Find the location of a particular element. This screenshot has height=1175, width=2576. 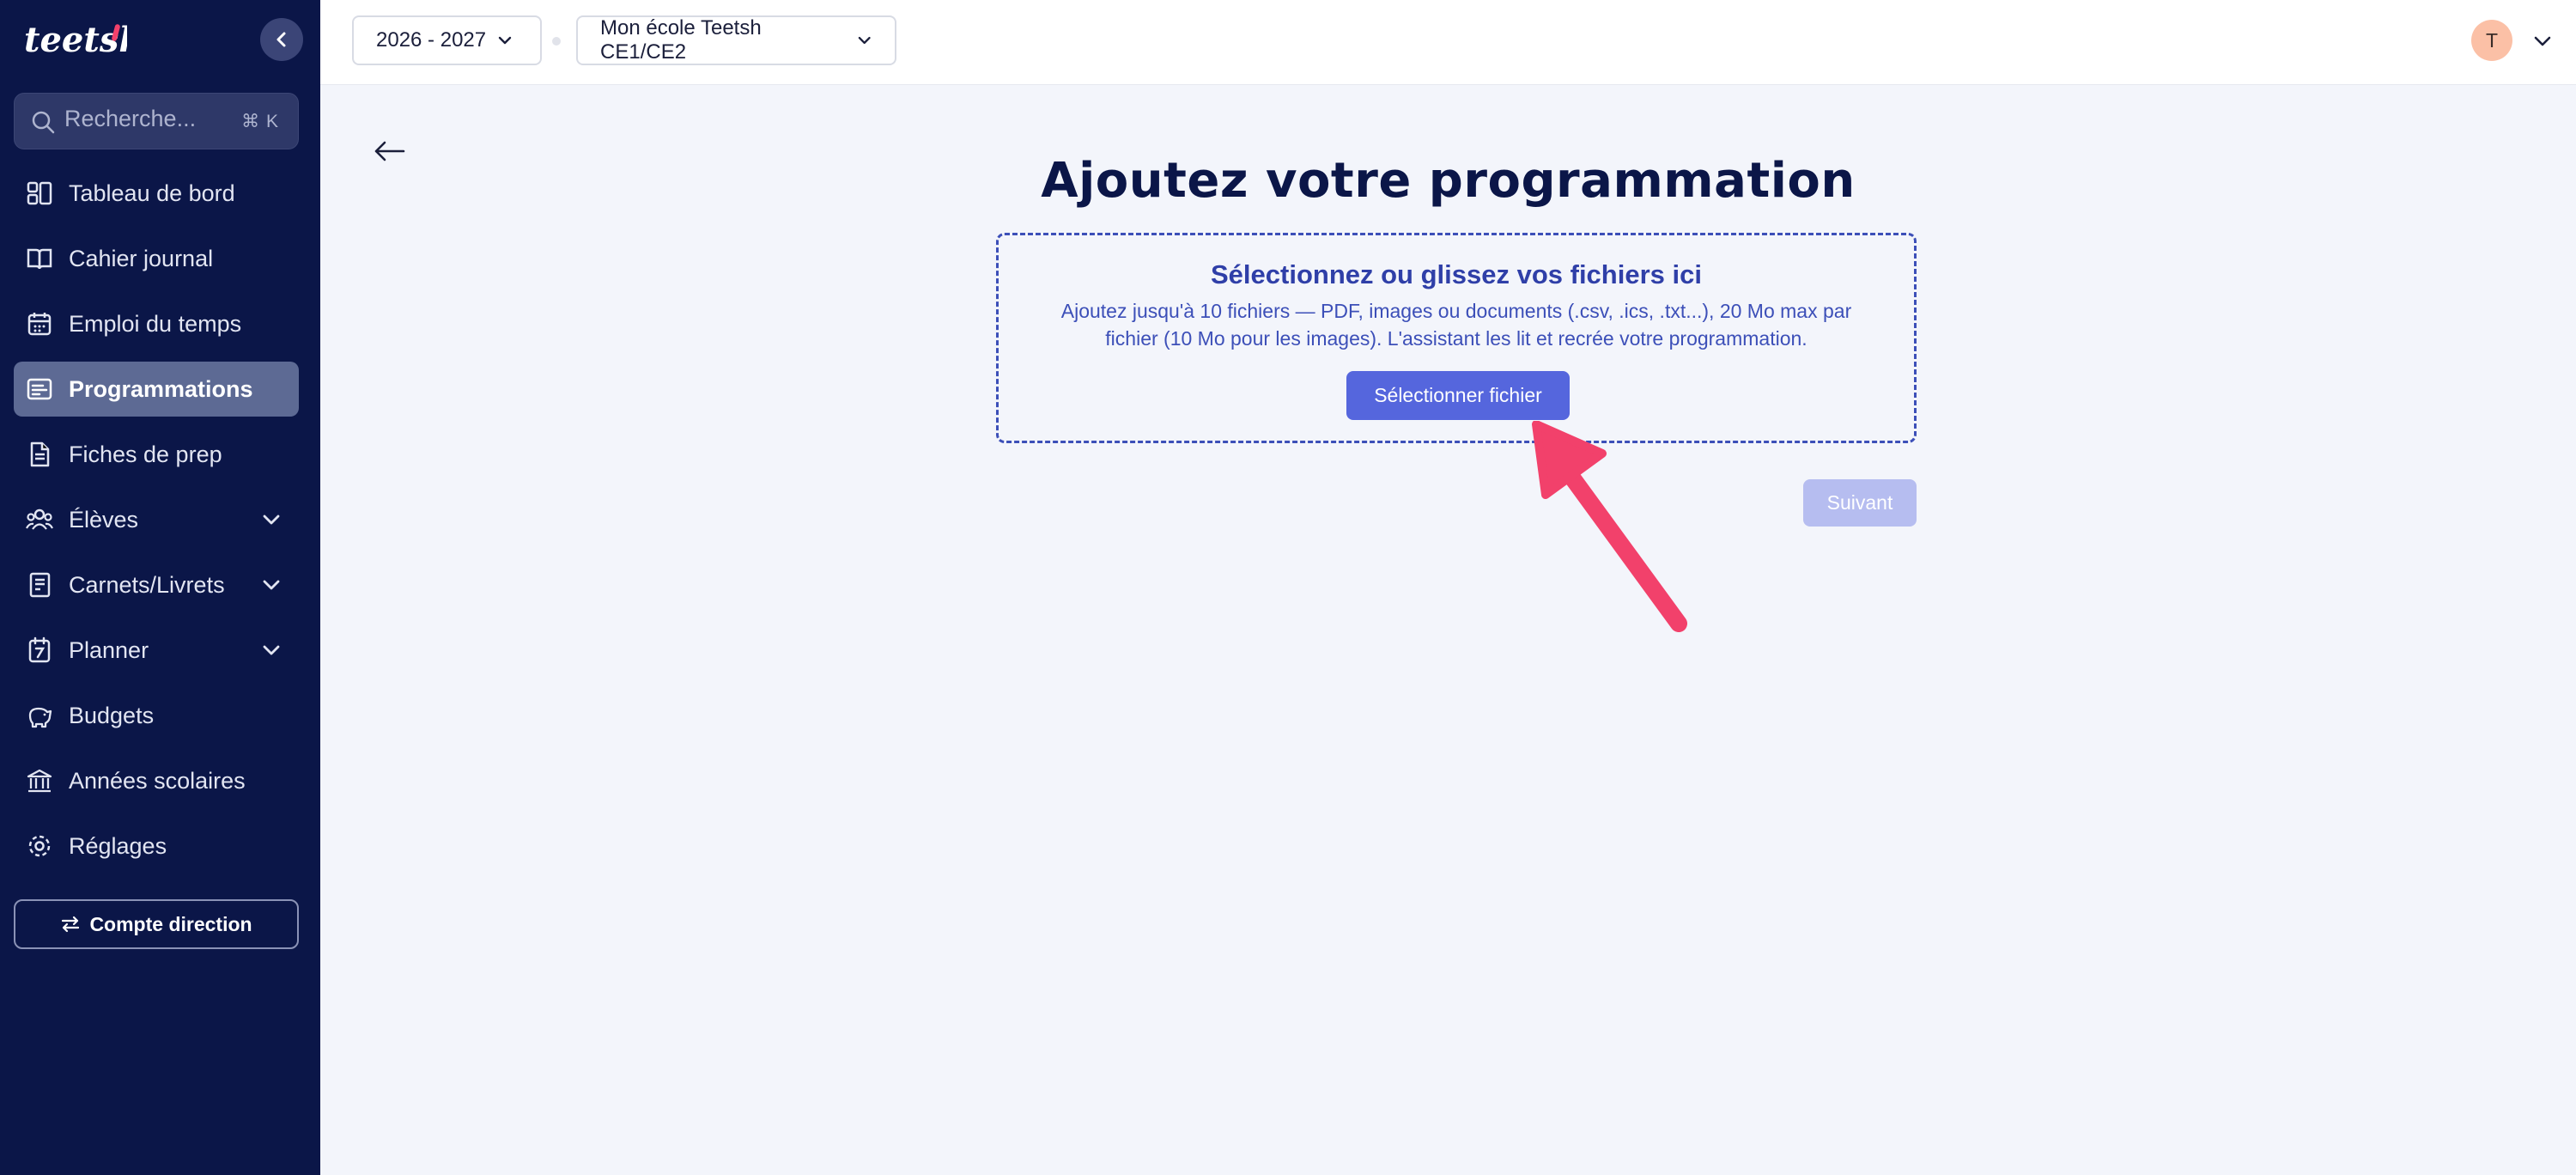

compte-direction-label: Compte direction is located at coordinates (170, 923).